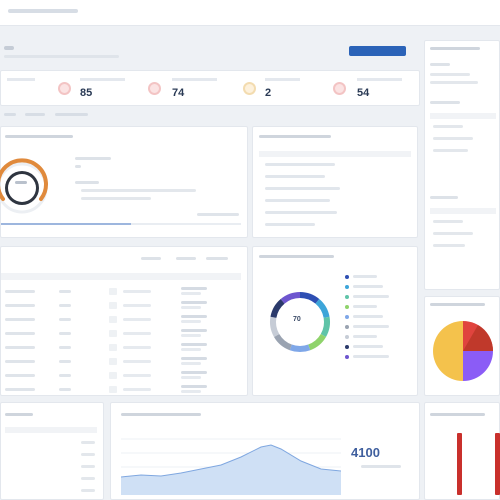  I want to click on stat-value: 2, so click(268, 93).